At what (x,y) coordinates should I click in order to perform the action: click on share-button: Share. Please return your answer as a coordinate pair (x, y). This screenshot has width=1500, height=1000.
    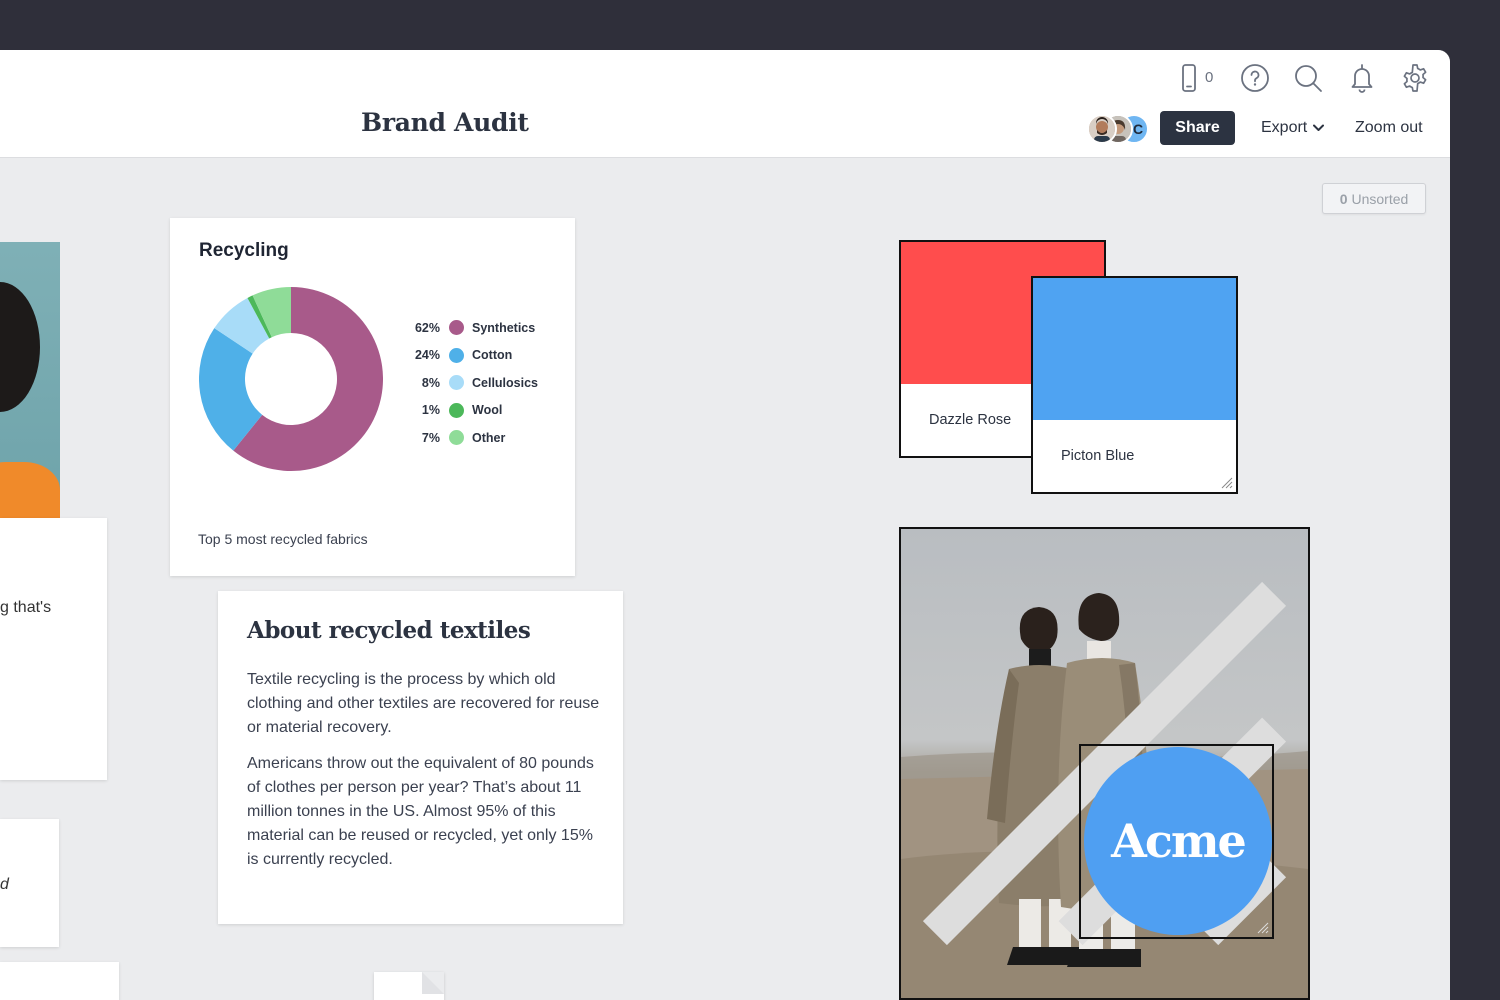
    Looking at the image, I should click on (1197, 128).